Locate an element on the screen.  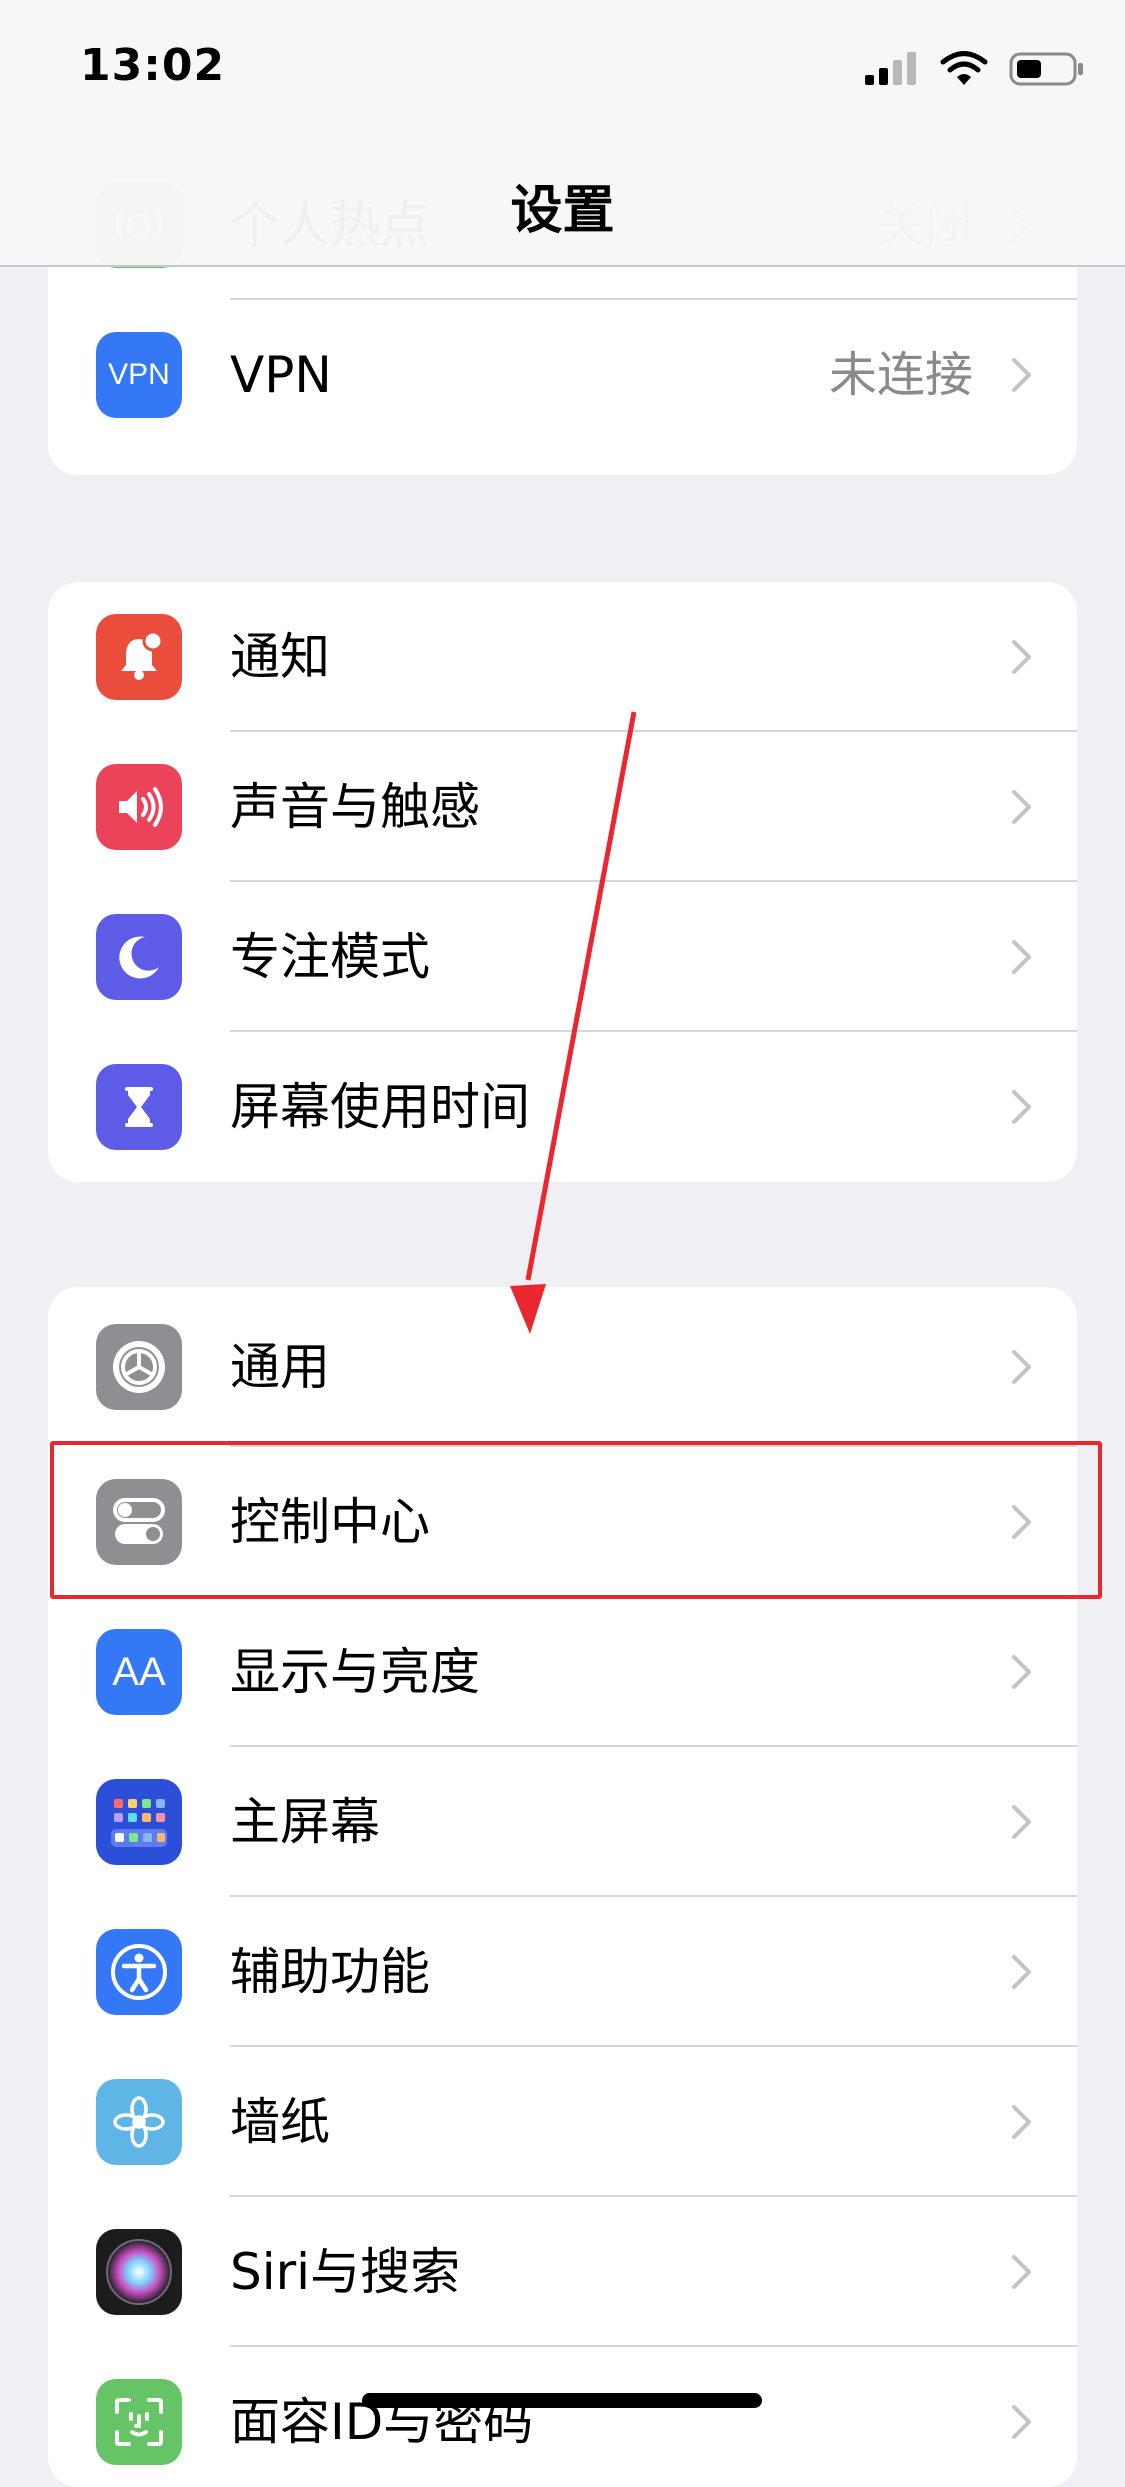
page-title: 设置 is located at coordinates (562, 211).